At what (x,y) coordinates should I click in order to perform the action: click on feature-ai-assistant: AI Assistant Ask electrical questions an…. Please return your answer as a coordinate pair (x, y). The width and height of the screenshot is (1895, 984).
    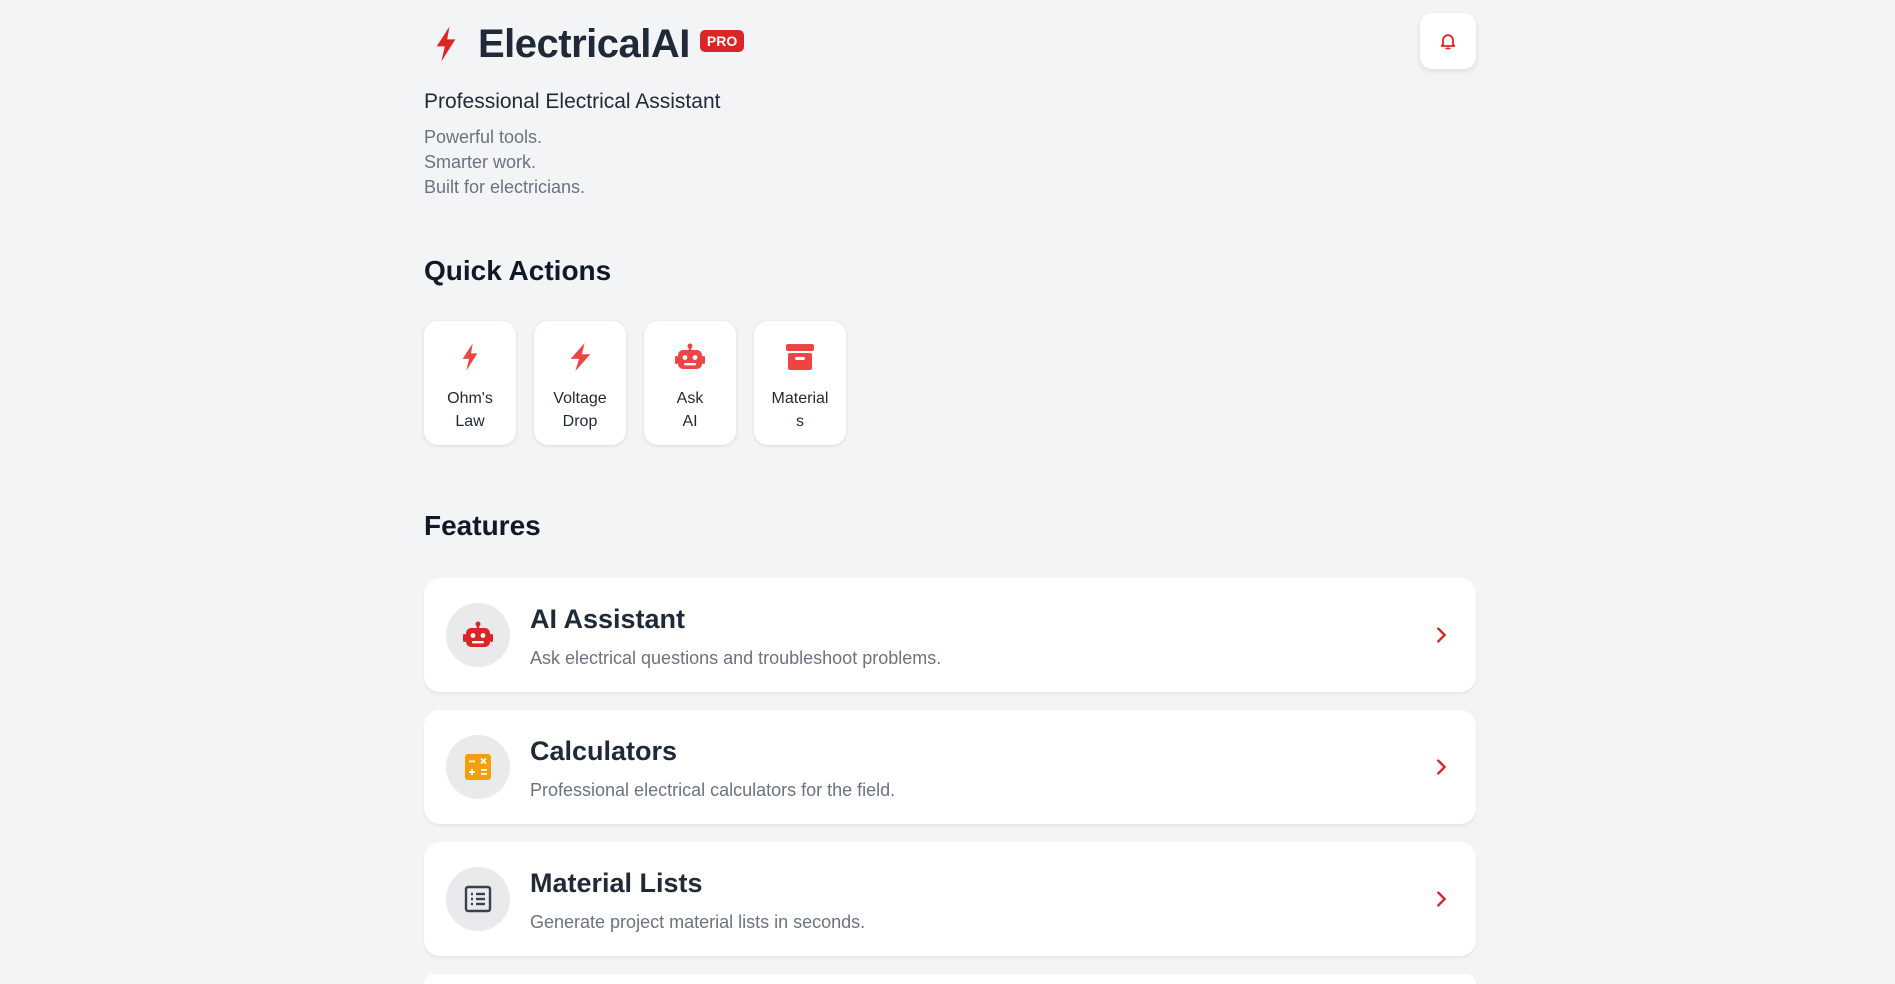
    Looking at the image, I should click on (950, 635).